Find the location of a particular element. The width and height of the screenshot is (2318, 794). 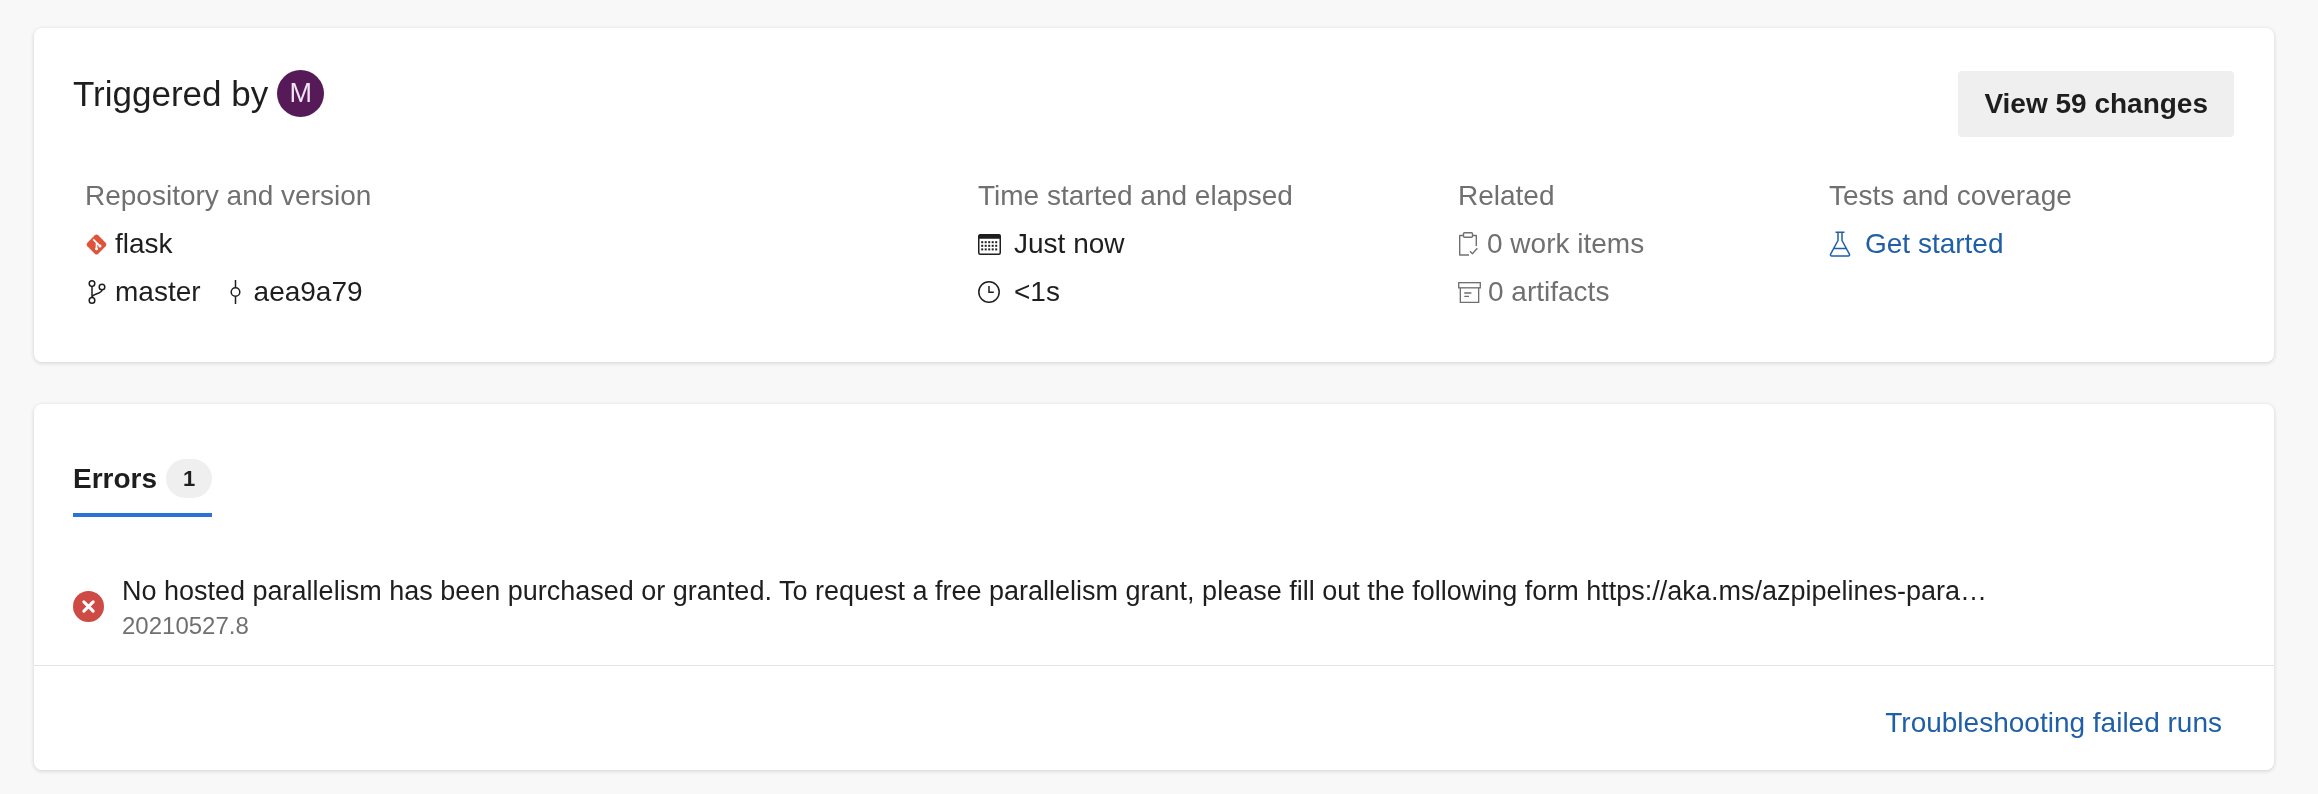

work-items-count: 0 work items is located at coordinates (1566, 244).